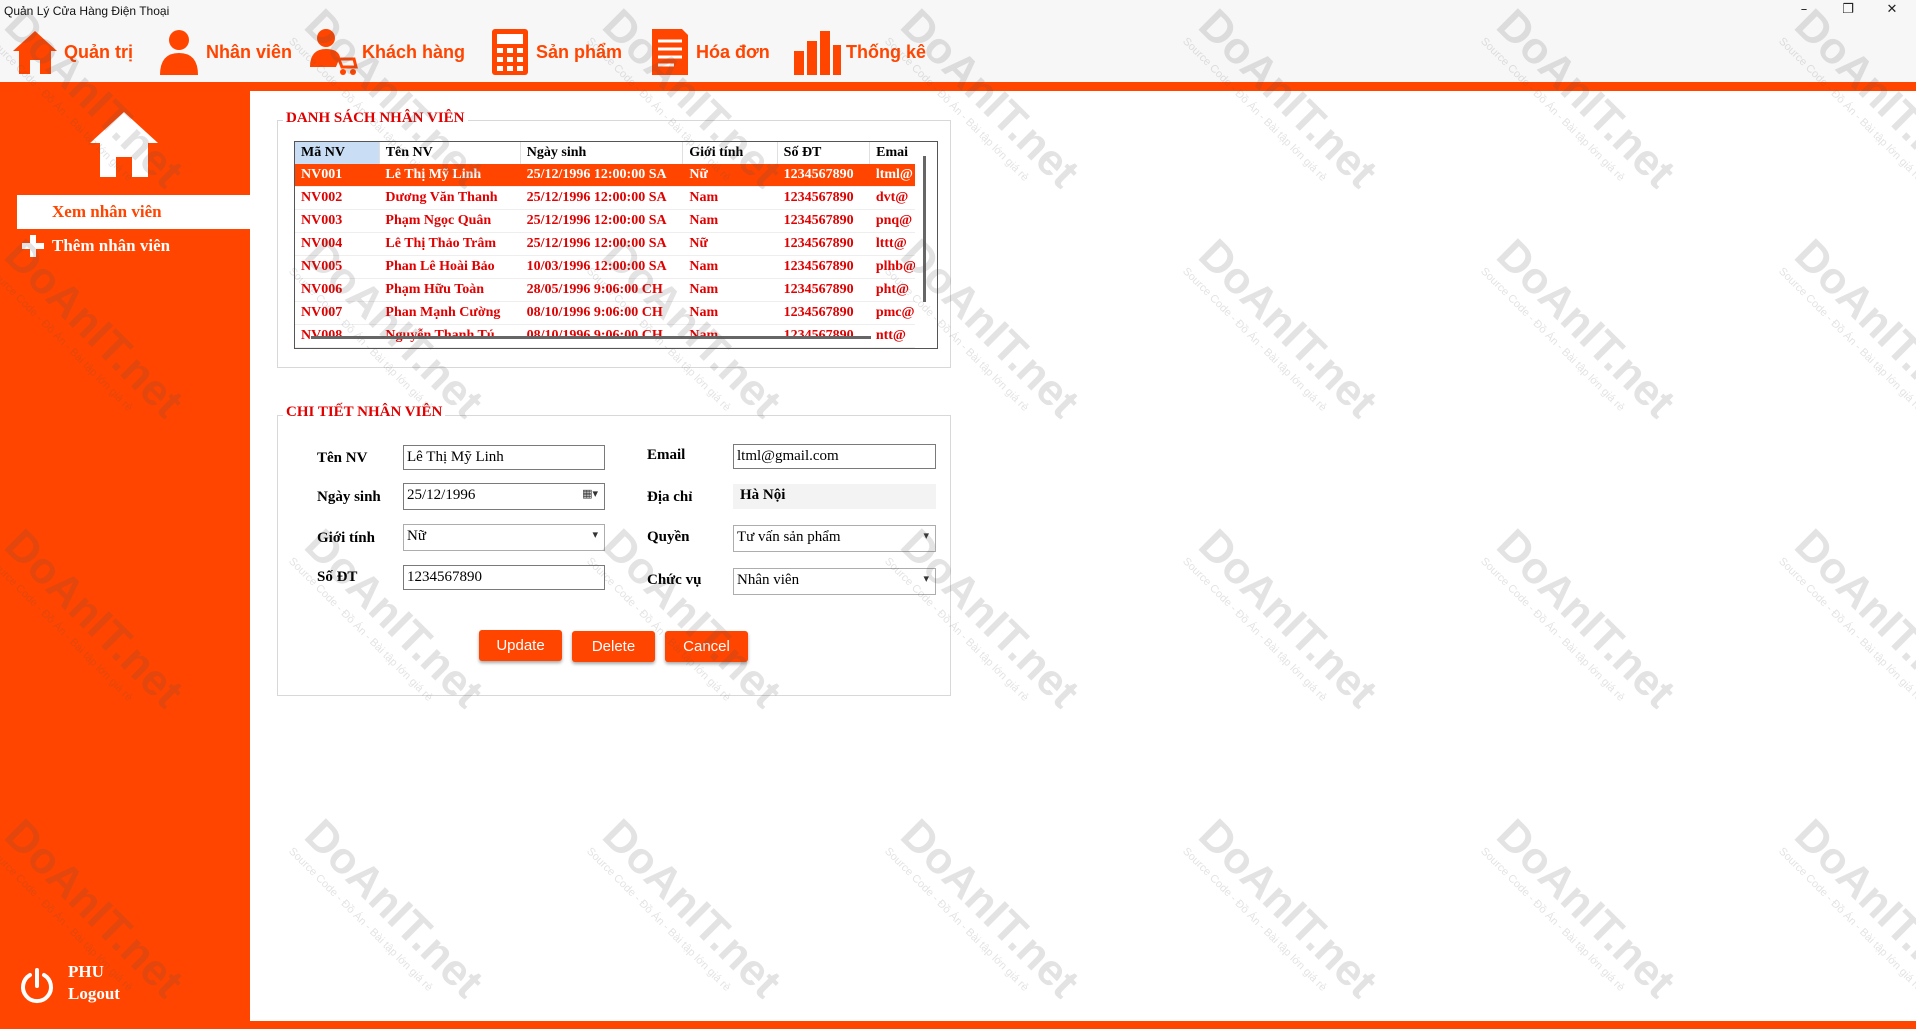 This screenshot has height=1029, width=1916. Describe the element at coordinates (441, 197) in the screenshot. I see `table-cell: Dương Văn Thanh` at that location.